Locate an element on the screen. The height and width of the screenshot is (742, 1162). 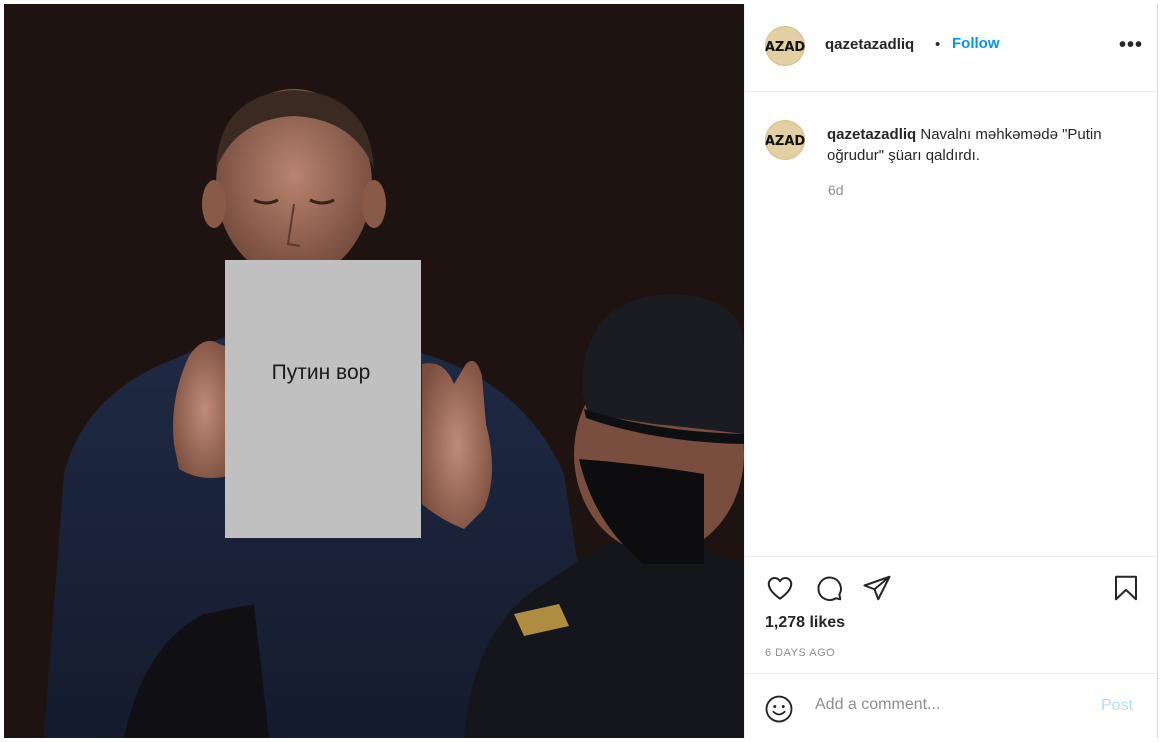
comment-bar: Post is located at coordinates (951, 705).